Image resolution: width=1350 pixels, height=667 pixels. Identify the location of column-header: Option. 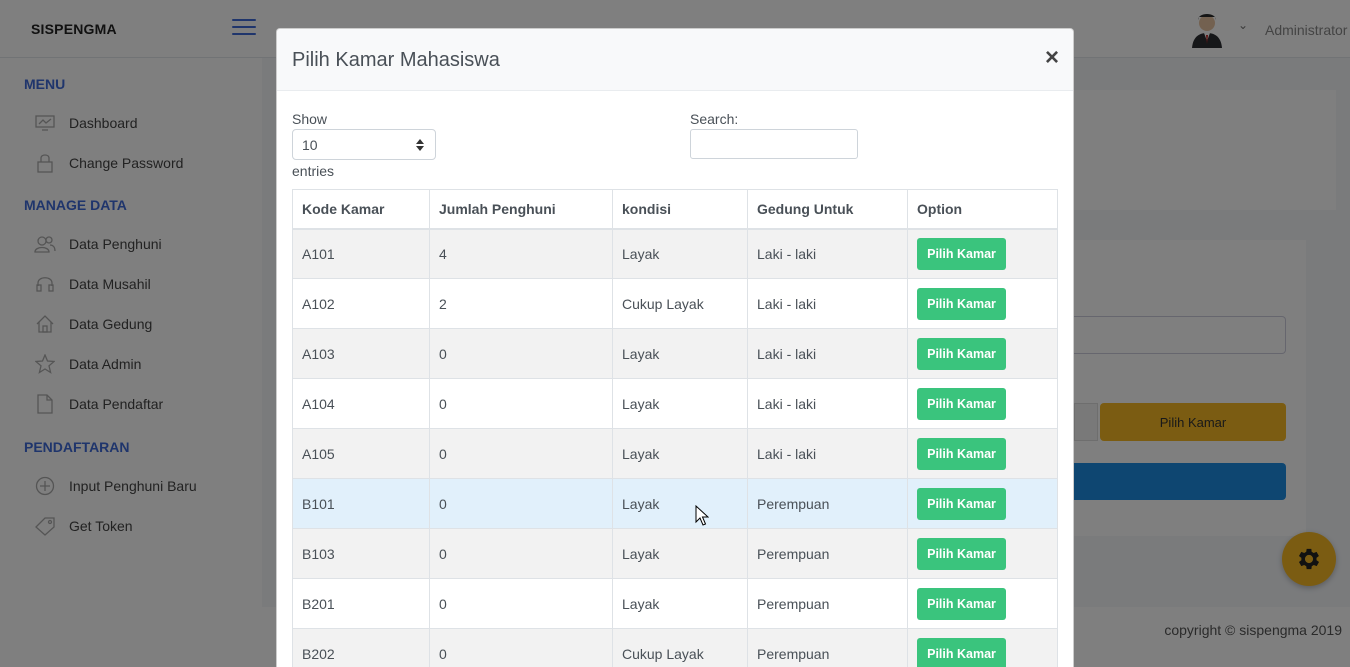
(982, 209).